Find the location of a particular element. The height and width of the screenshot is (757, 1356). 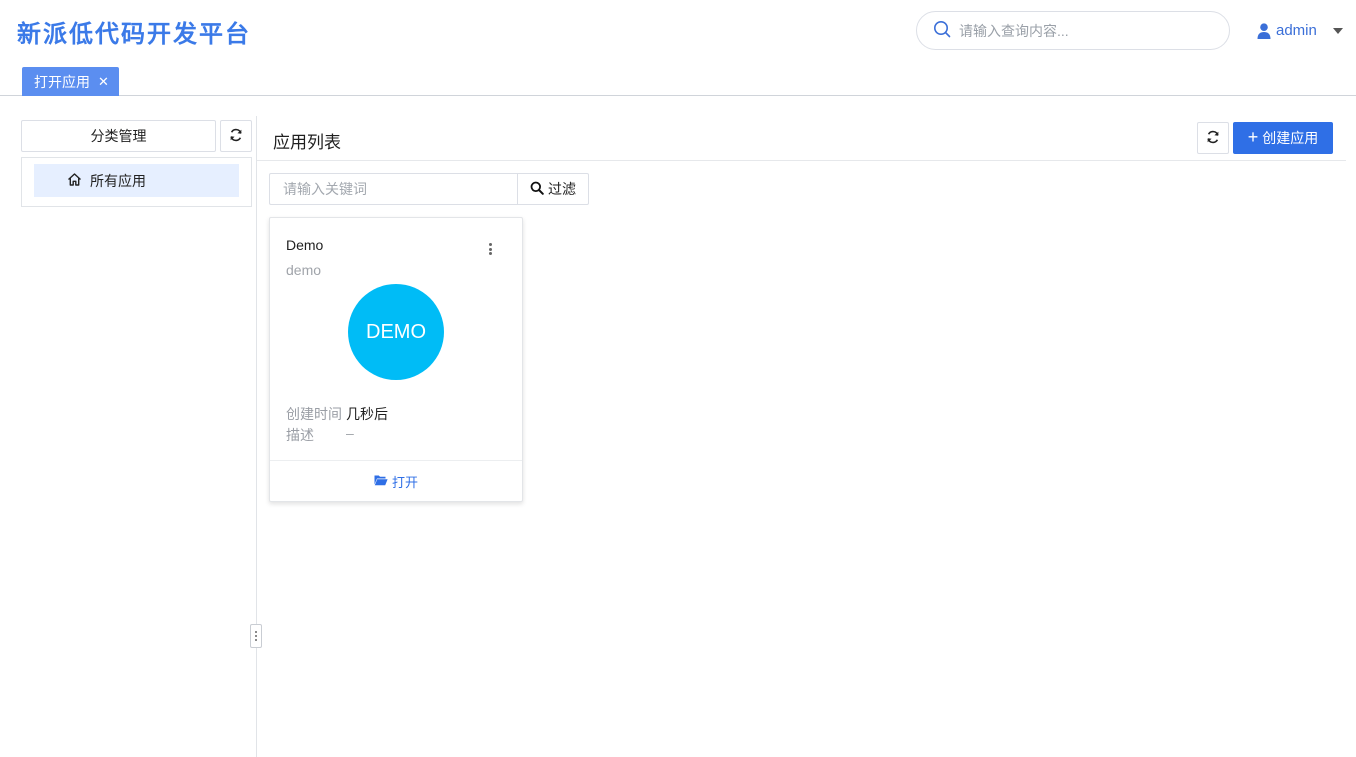

app-code: demo is located at coordinates (304, 270).